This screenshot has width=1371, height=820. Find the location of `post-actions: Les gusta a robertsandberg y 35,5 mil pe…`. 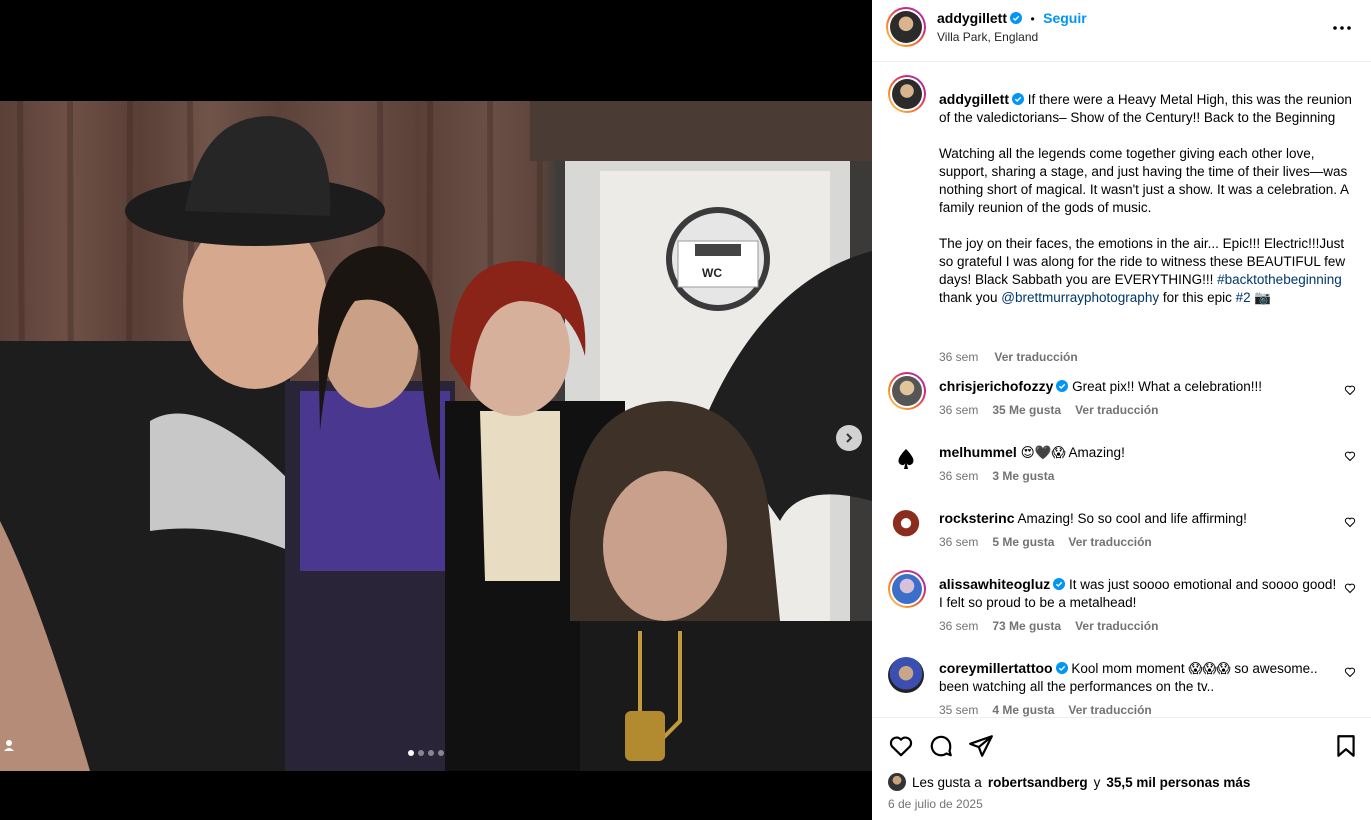

post-actions: Les gusta a robertsandberg y 35,5 mil pe… is located at coordinates (1121, 768).